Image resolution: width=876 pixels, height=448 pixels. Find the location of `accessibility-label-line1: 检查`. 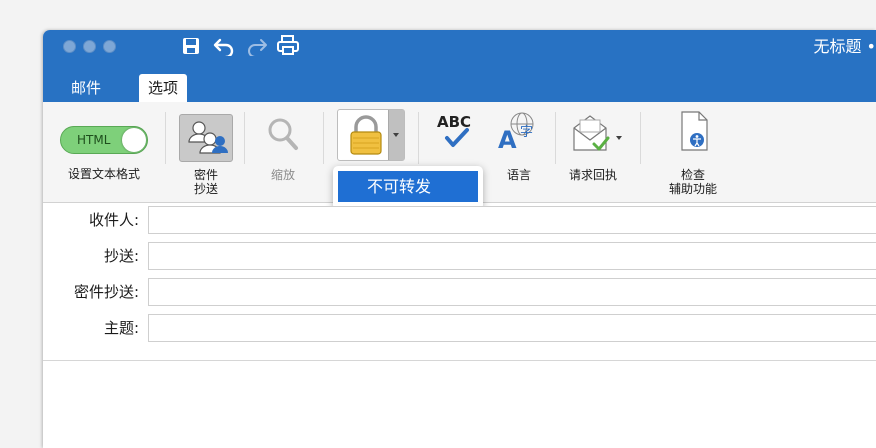

accessibility-label-line1: 检查 is located at coordinates (692, 175).